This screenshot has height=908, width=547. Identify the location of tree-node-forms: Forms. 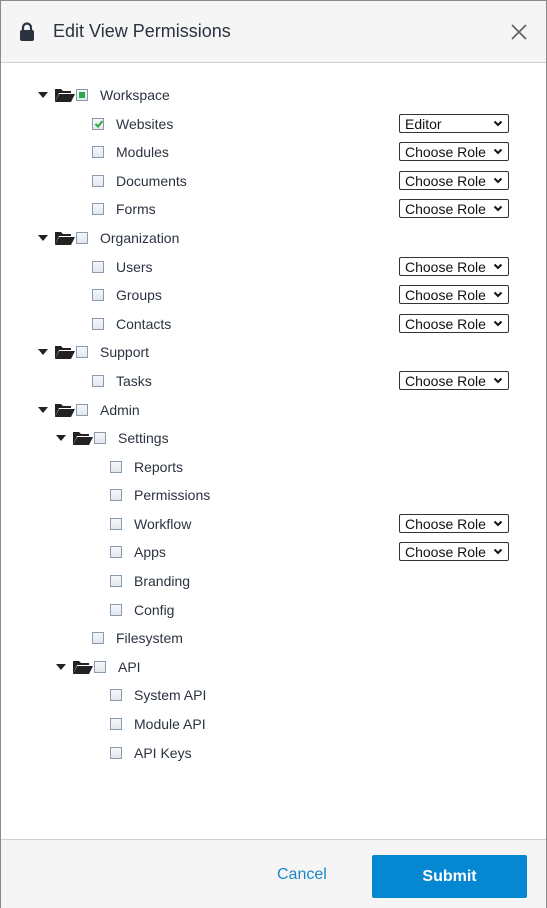
(124, 209).